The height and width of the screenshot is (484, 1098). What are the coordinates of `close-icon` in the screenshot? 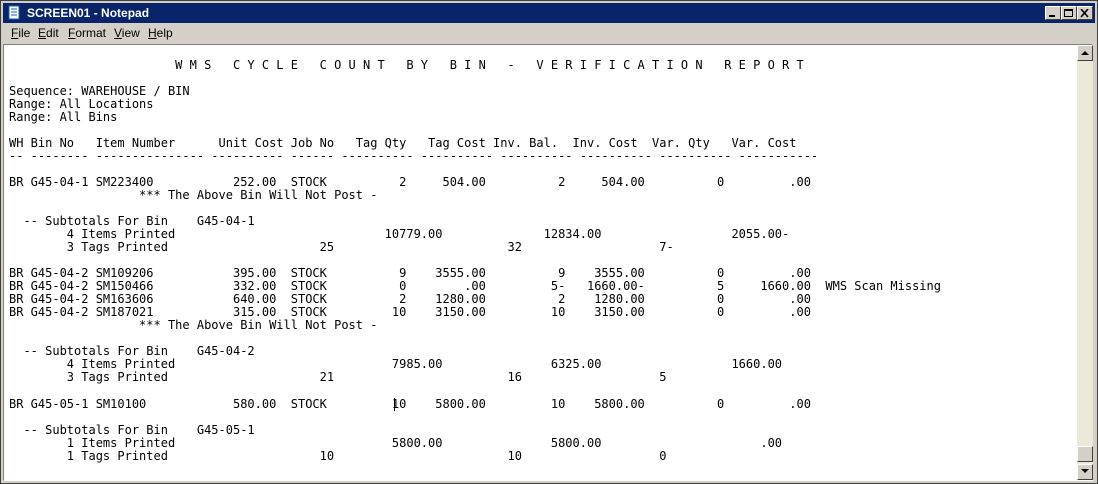 It's located at (1084, 13).